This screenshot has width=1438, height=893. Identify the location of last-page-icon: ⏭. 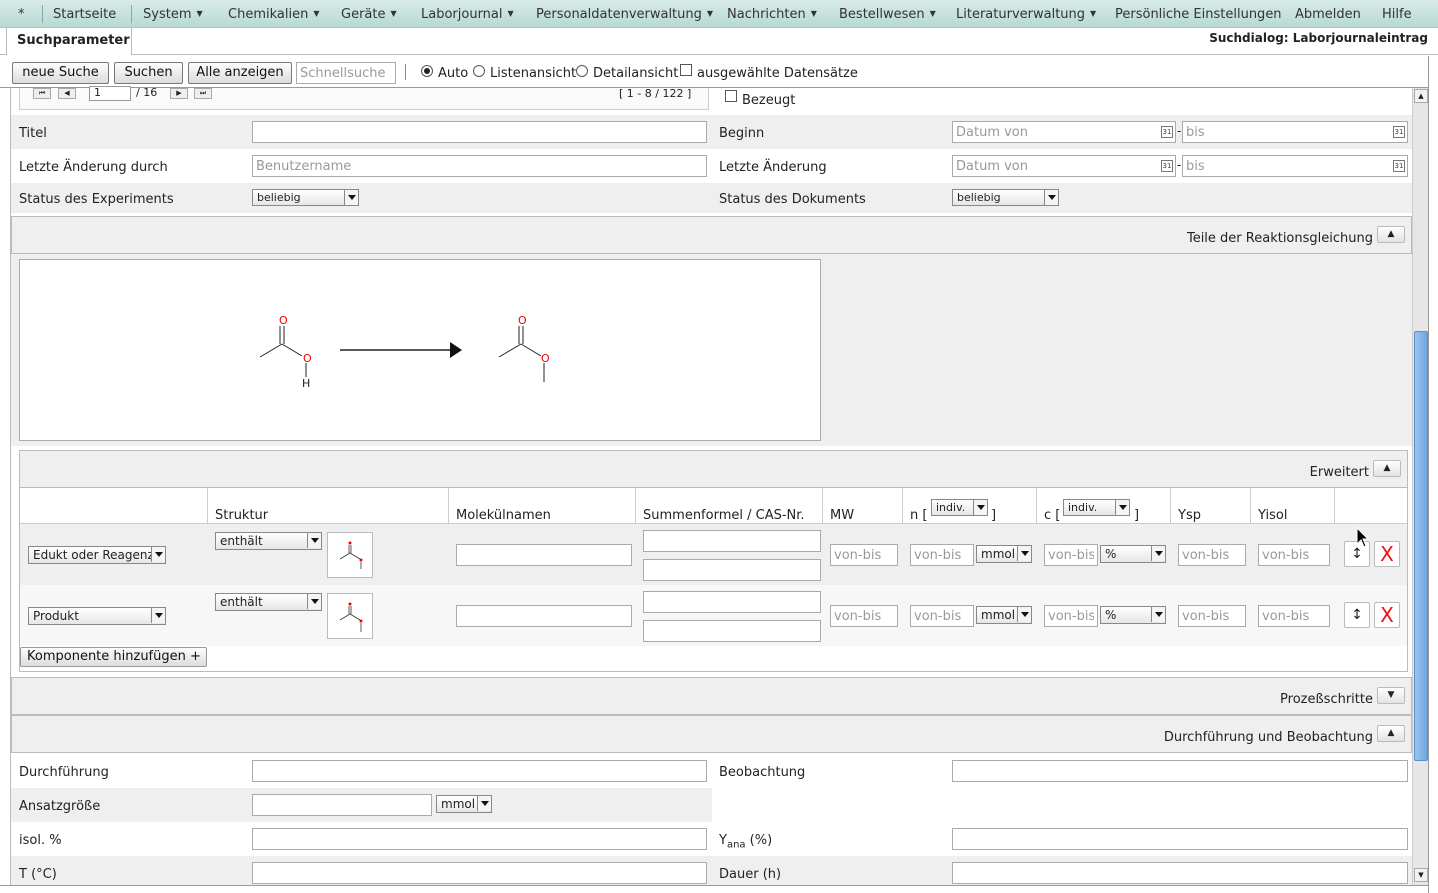
(203, 93).